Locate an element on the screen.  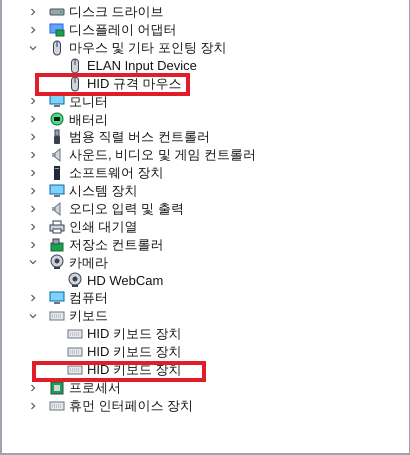
tree-item: 소프트웨어 장치 is located at coordinates (205, 173).